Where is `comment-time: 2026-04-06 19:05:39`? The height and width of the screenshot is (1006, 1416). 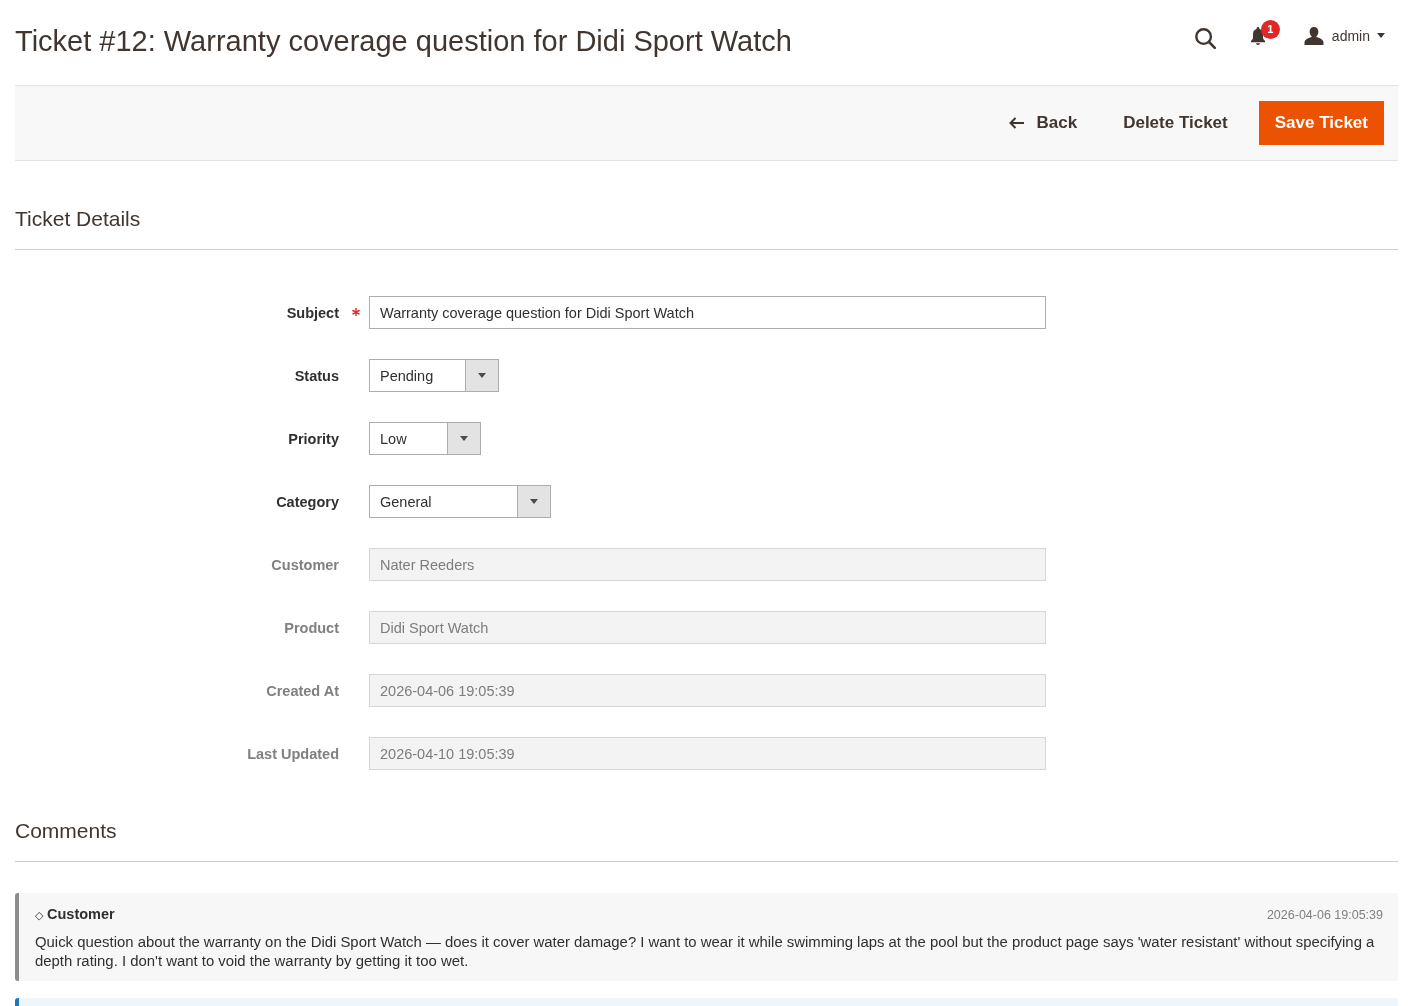 comment-time: 2026-04-06 19:05:39 is located at coordinates (1324, 915).